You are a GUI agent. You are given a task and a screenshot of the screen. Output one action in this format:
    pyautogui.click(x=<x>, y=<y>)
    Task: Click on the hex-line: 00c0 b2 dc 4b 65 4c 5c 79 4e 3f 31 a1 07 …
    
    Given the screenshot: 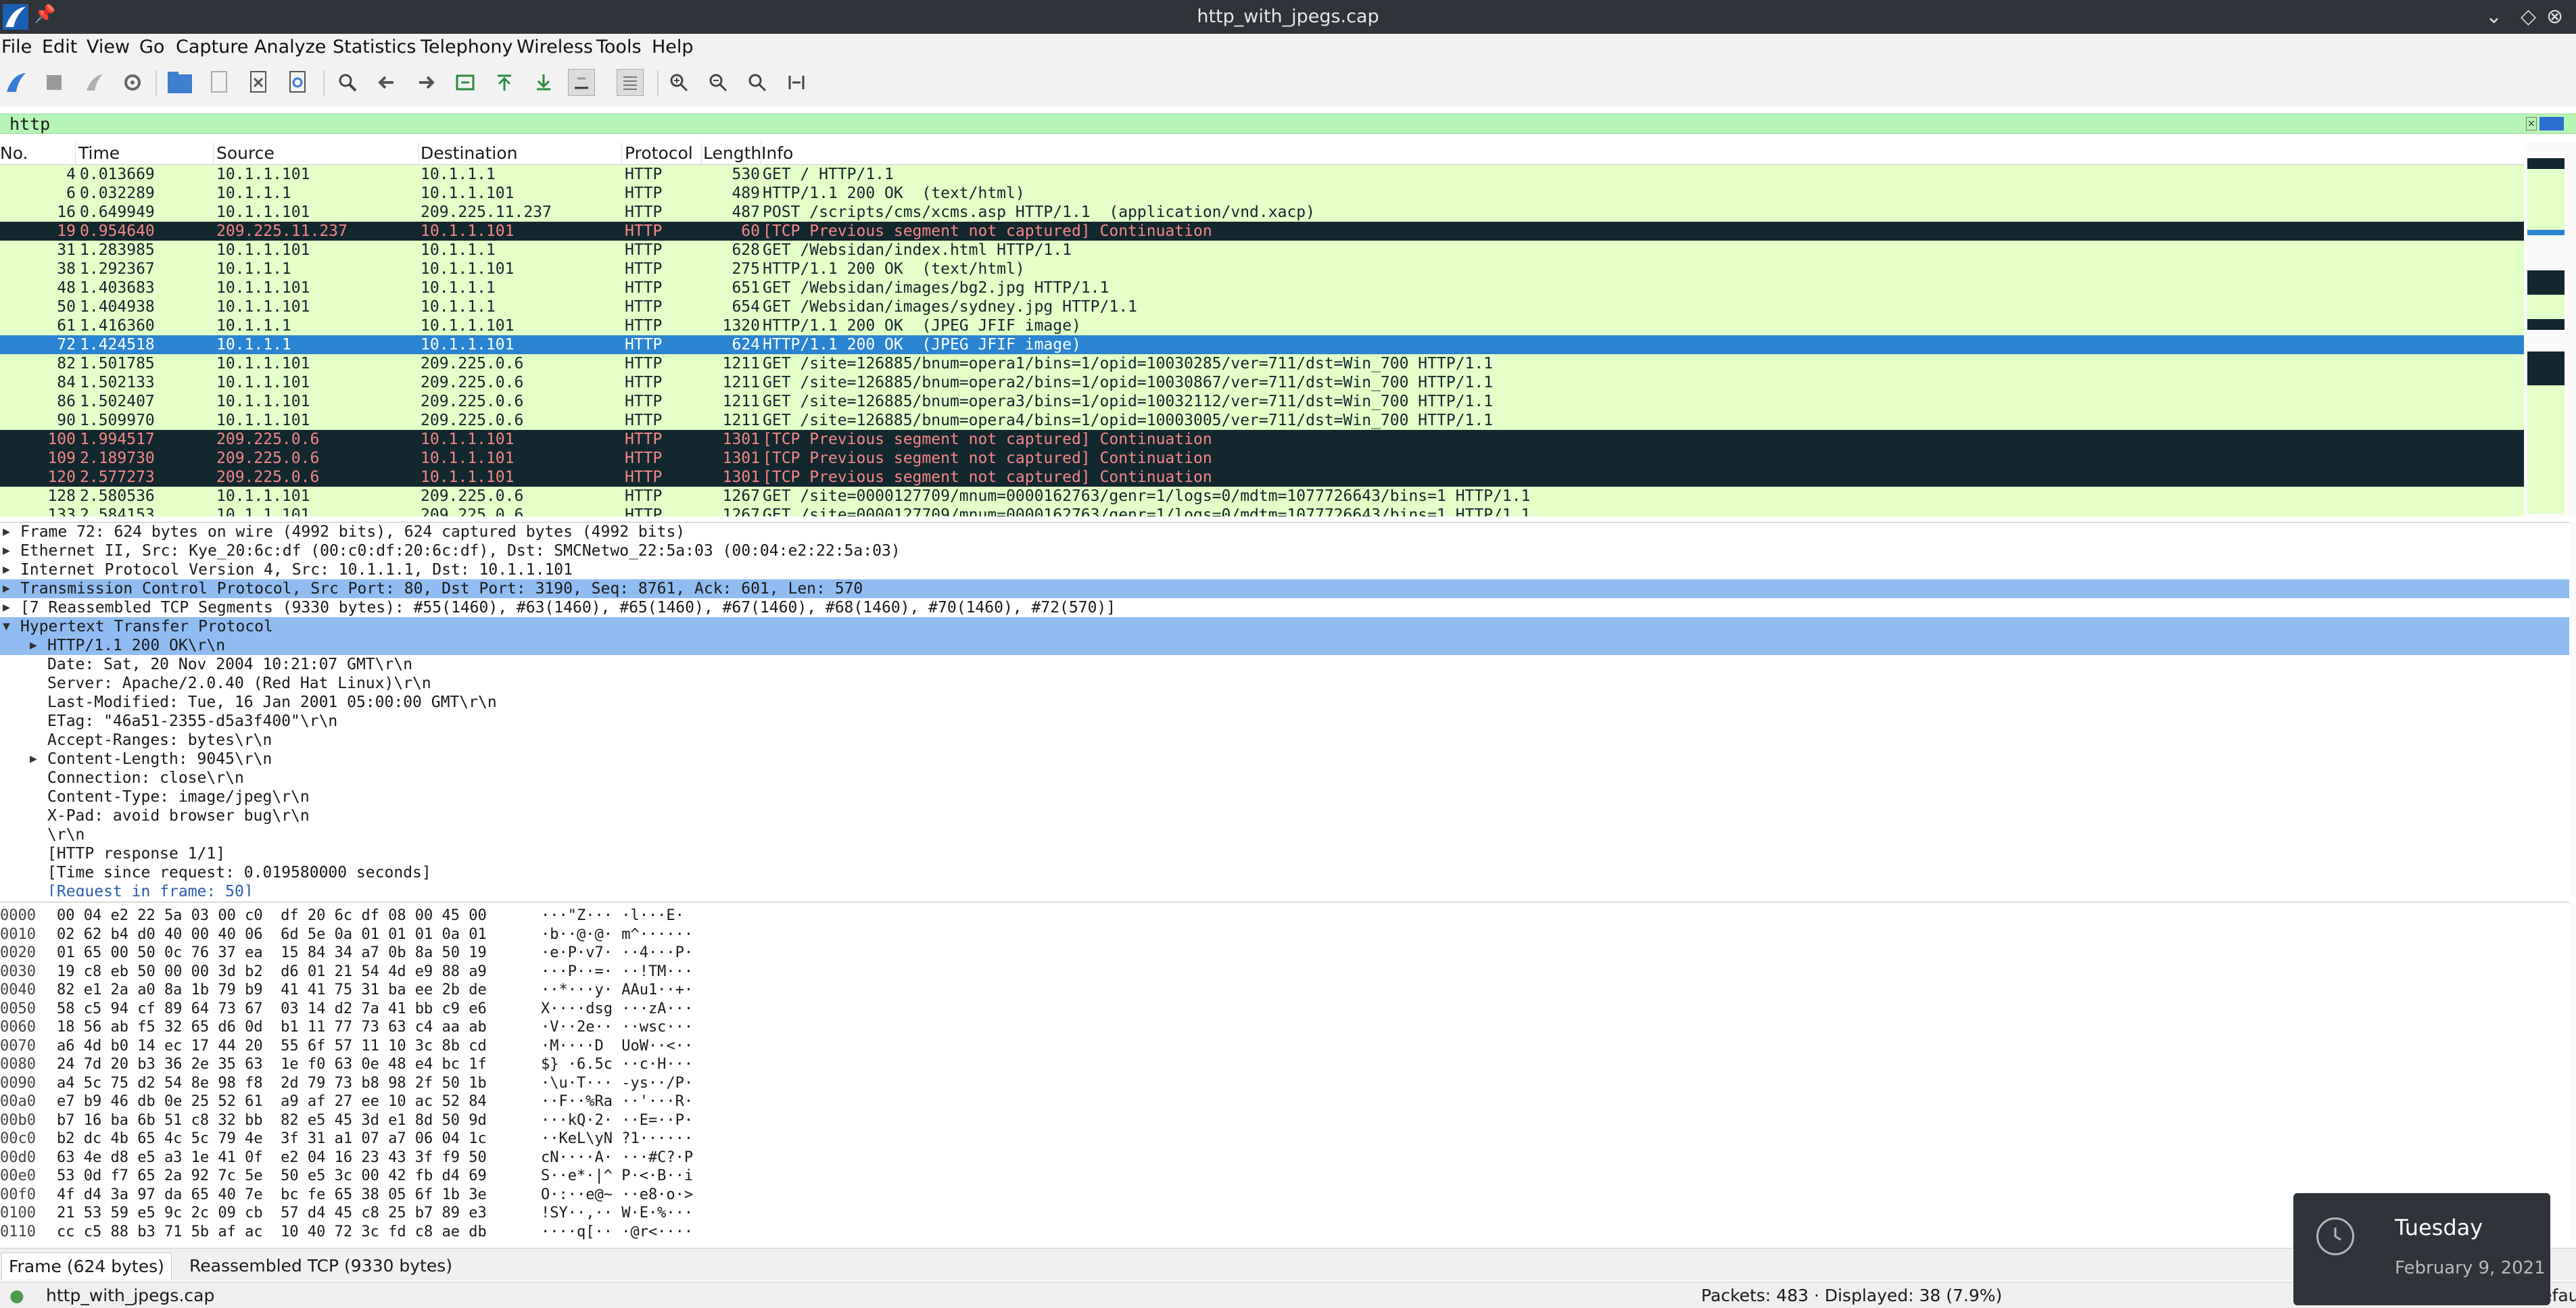 What is the action you would take?
    pyautogui.click(x=372, y=1139)
    